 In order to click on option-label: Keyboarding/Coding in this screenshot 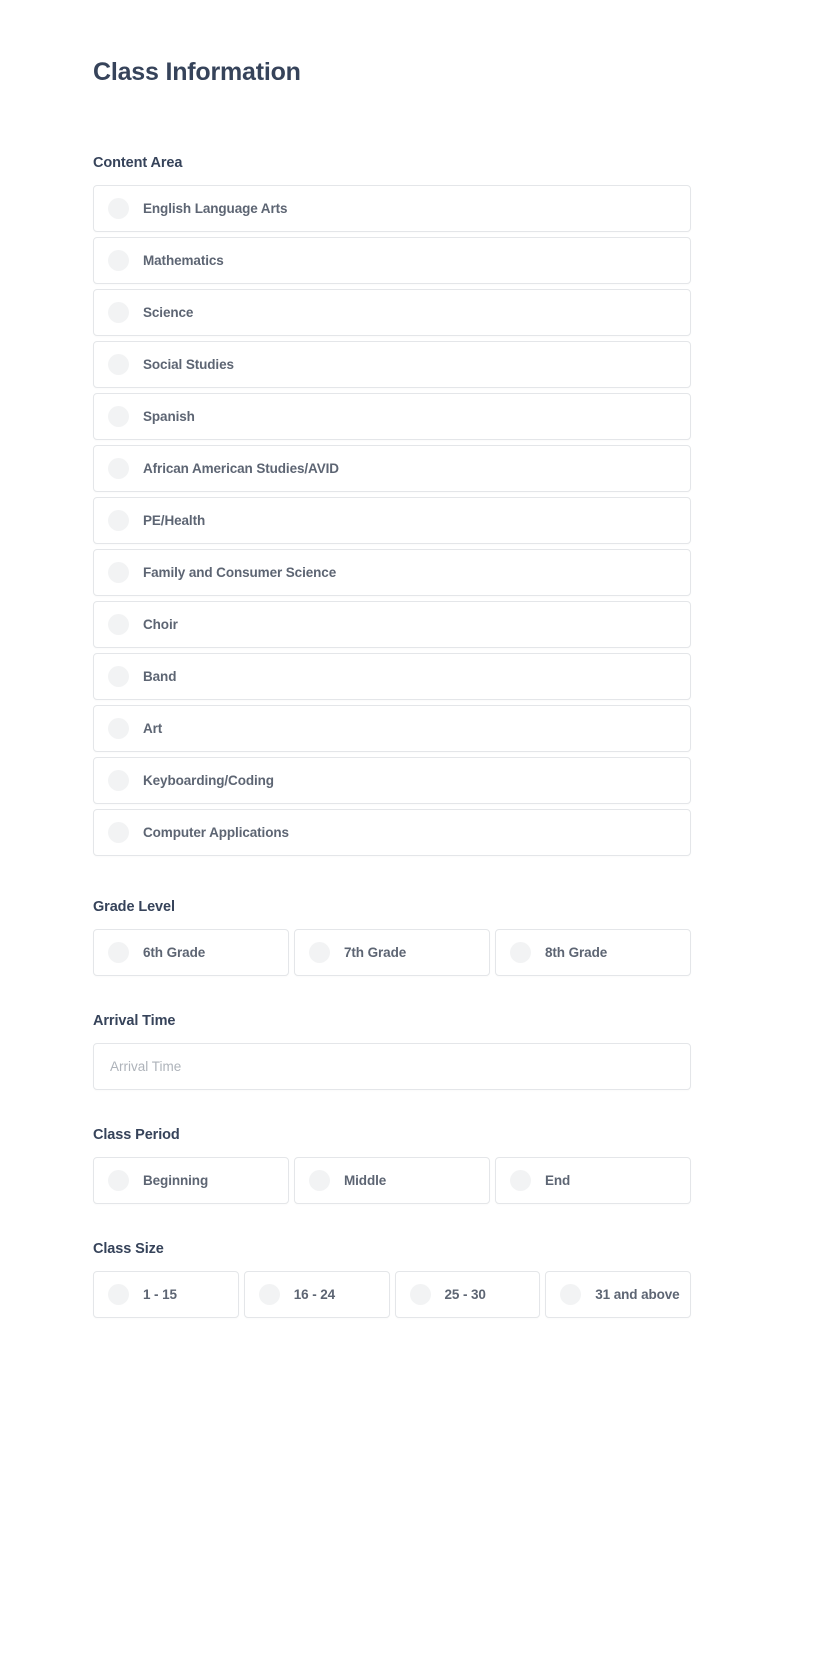, I will do `click(208, 780)`.